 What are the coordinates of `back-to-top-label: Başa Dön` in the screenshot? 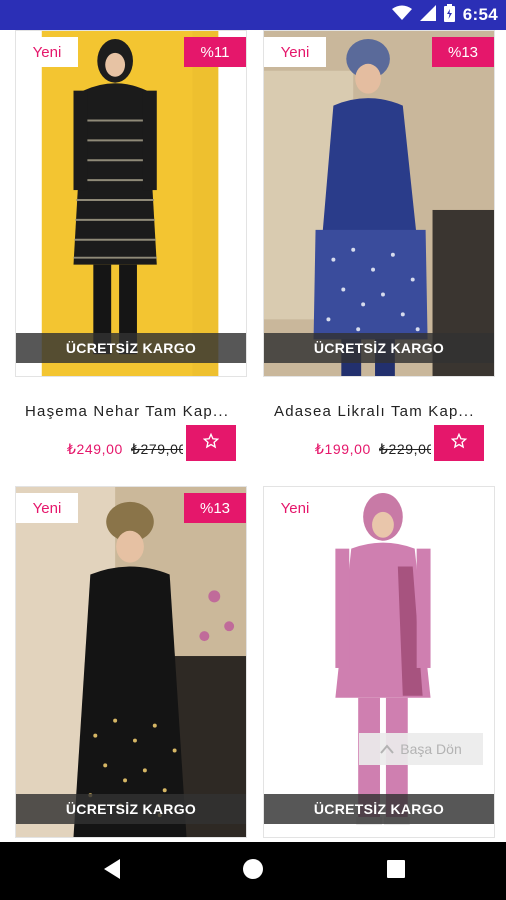 It's located at (431, 749).